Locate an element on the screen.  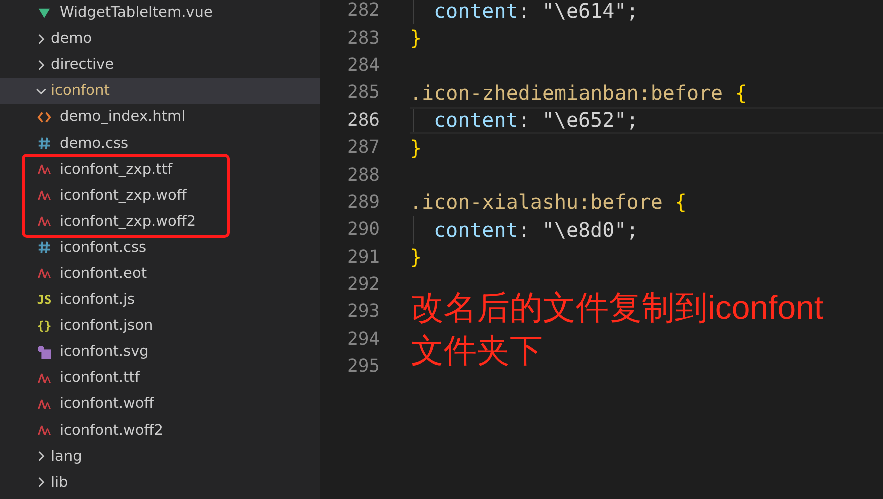
annotation-text: 改名后的文件复制到iconfont文件夹下 is located at coordinates (618, 329).